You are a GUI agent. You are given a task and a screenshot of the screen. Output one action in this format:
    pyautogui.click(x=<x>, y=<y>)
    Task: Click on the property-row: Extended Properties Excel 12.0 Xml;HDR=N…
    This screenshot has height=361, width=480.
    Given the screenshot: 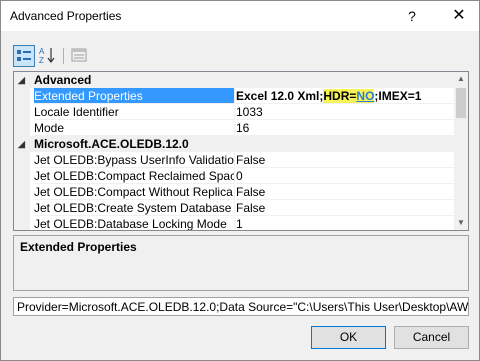 What is the action you would take?
    pyautogui.click(x=234, y=96)
    